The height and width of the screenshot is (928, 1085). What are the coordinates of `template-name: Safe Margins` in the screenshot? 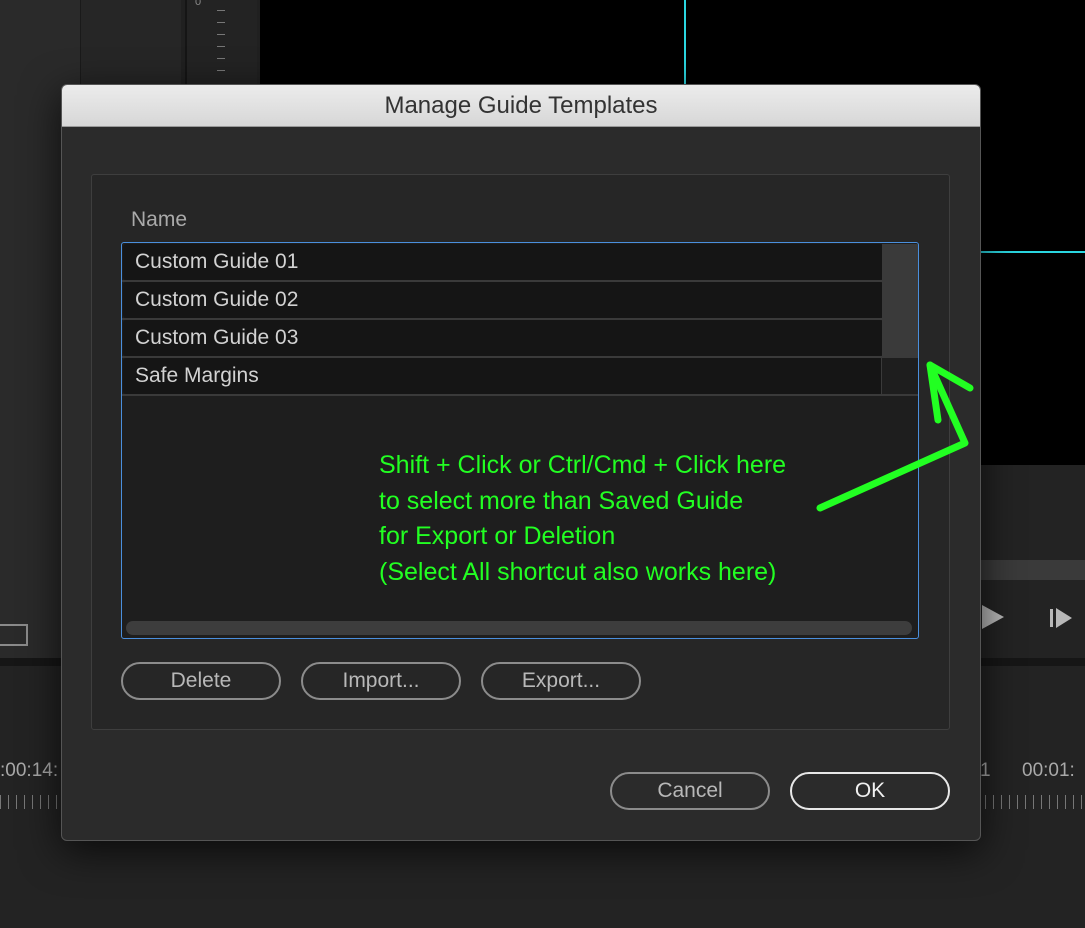 It's located at (197, 375).